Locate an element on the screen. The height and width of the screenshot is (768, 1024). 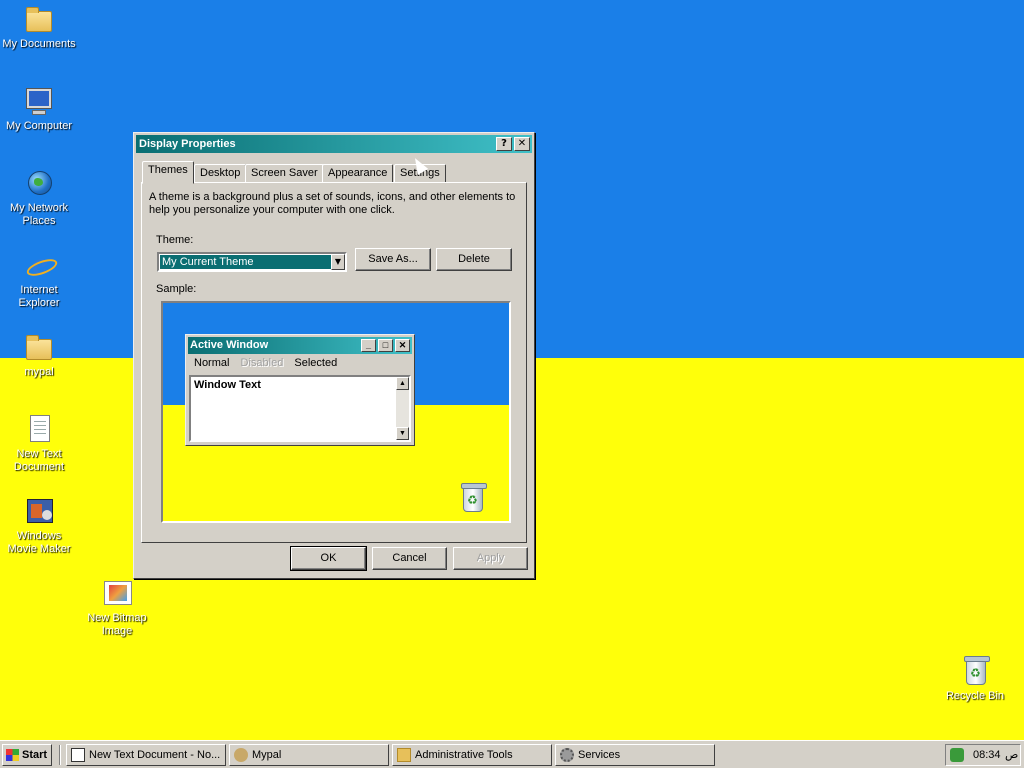
tab-screen-saver: Screen Saver is located at coordinates (284, 173).